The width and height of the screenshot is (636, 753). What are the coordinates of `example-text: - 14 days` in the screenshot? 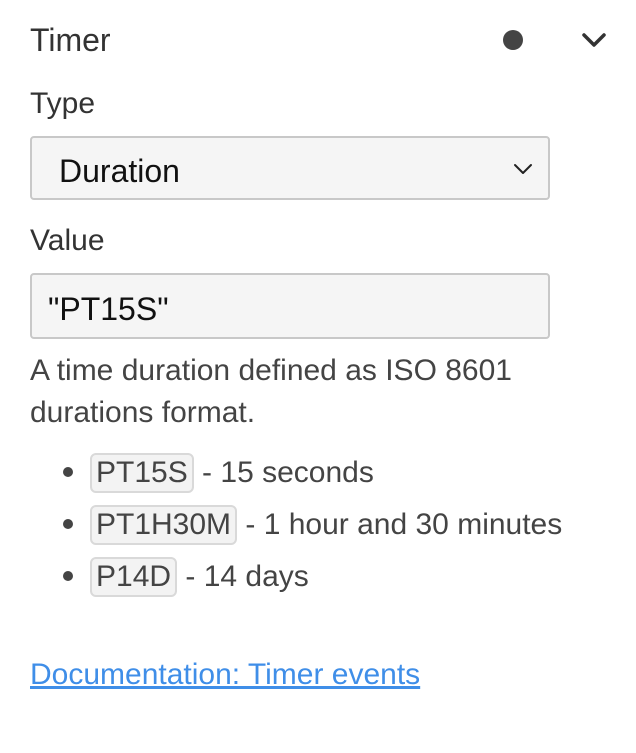 It's located at (243, 576).